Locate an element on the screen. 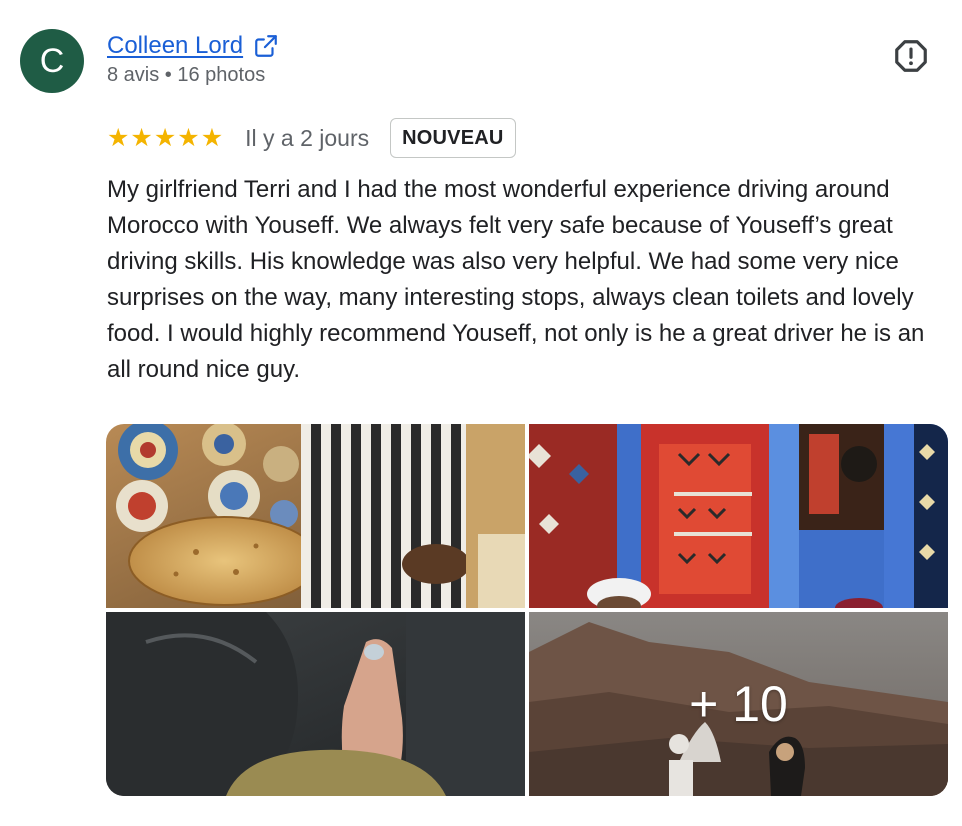  photo-bread is located at coordinates (315, 516).